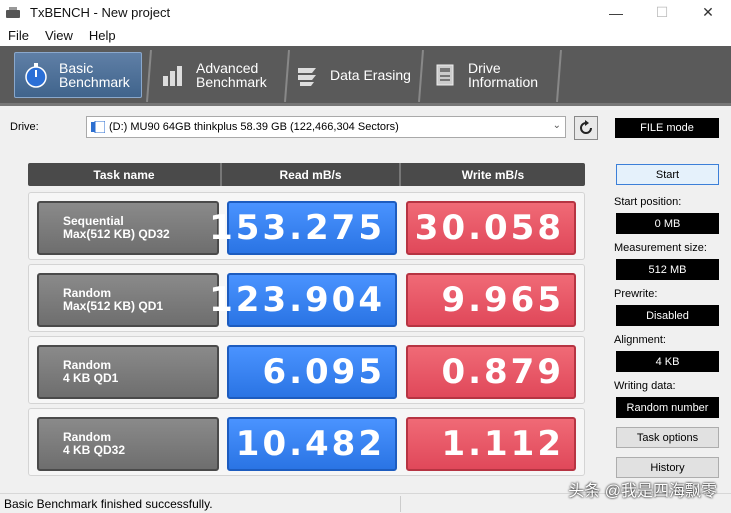 Image resolution: width=731 pixels, height=513 pixels. I want to click on read-value: 153.275, so click(303, 228).